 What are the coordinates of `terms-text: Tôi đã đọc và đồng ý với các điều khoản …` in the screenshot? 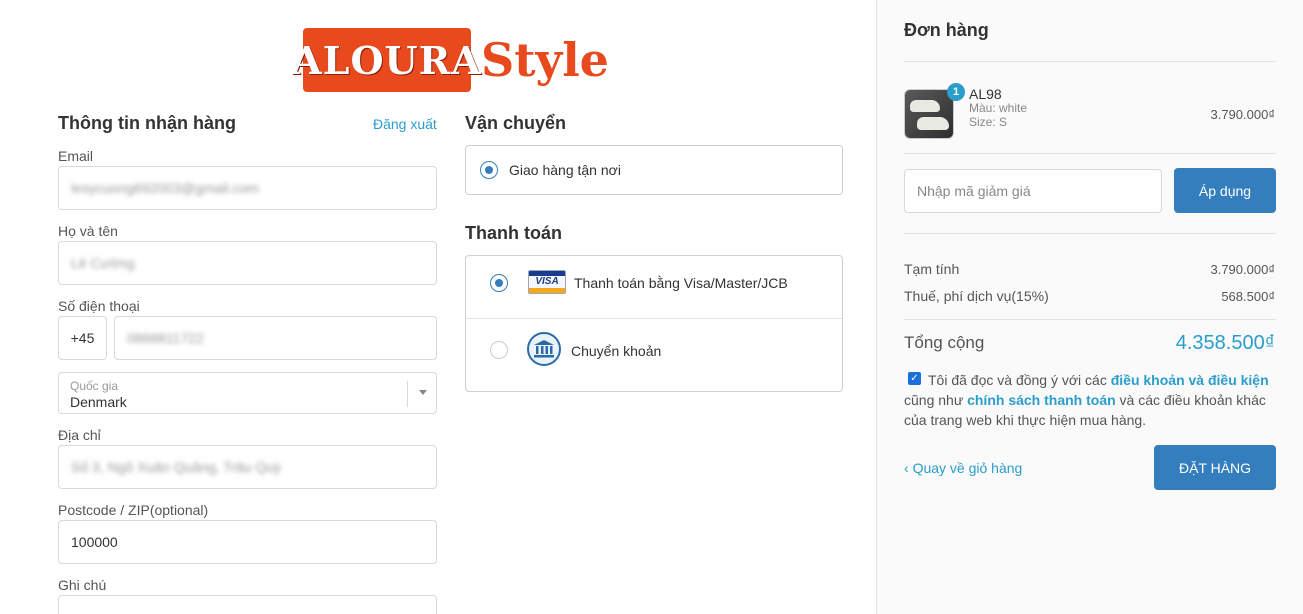 It's located at (1090, 400).